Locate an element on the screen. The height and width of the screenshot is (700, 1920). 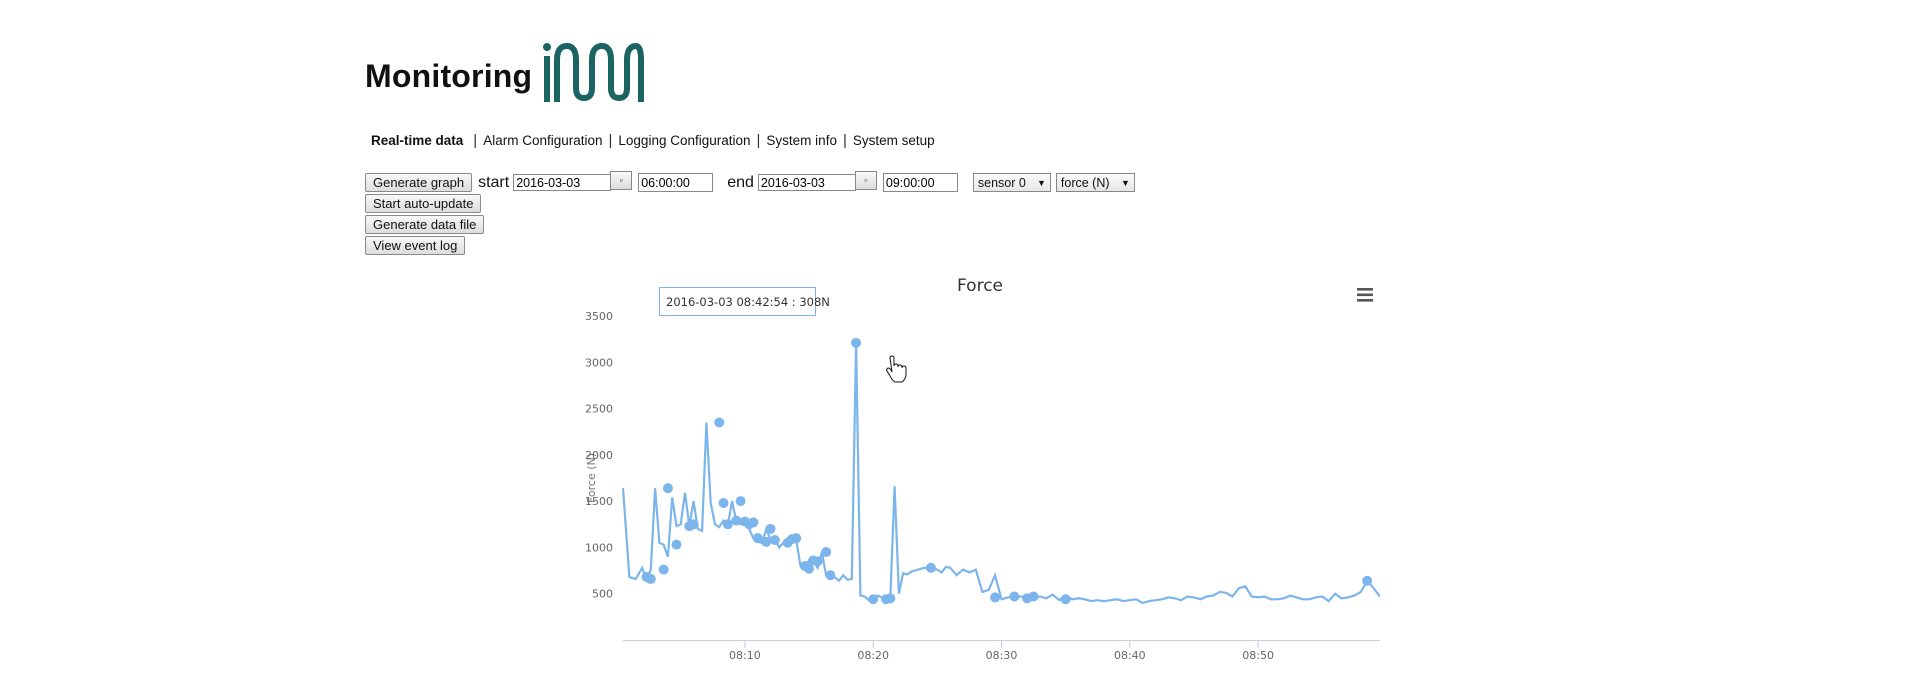
x-tick-label: 08:10 is located at coordinates (745, 655).